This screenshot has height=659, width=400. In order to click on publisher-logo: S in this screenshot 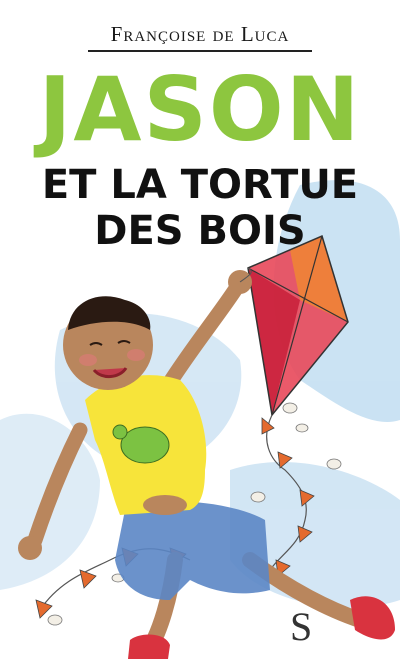, I will do `click(301, 626)`.